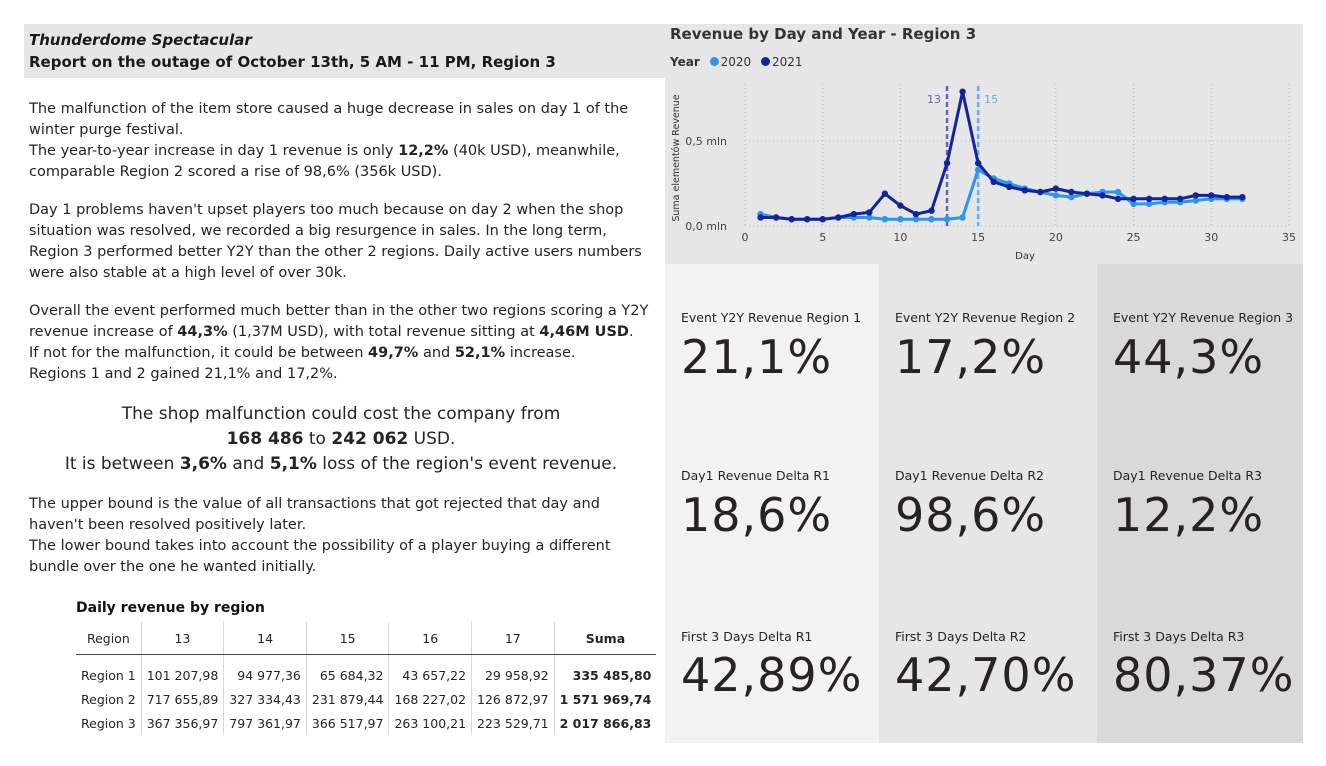 This screenshot has width=1326, height=766. I want to click on column-header: 15, so click(348, 638).